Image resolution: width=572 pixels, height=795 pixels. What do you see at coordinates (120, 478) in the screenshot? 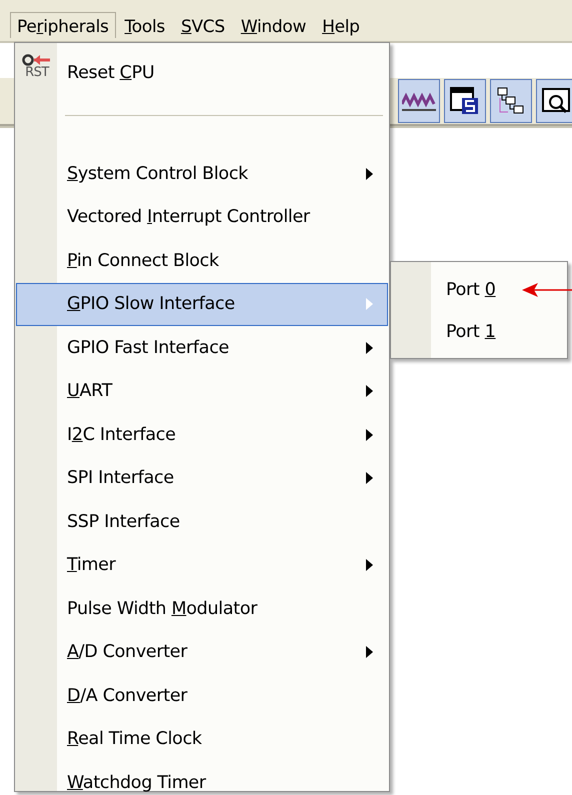
I see `menu-item-label: SPI Interface` at bounding box center [120, 478].